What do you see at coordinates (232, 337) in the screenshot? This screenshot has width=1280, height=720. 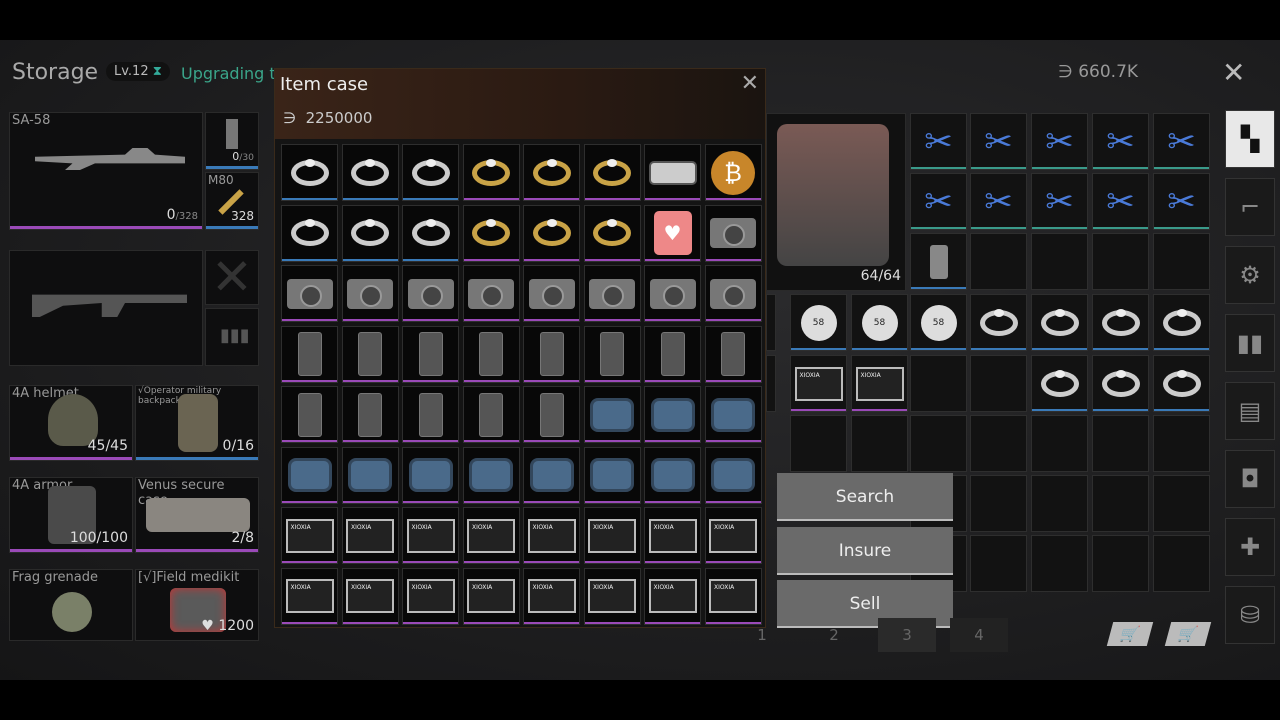 I see `ammo-slot-empty: ▮▮▮` at bounding box center [232, 337].